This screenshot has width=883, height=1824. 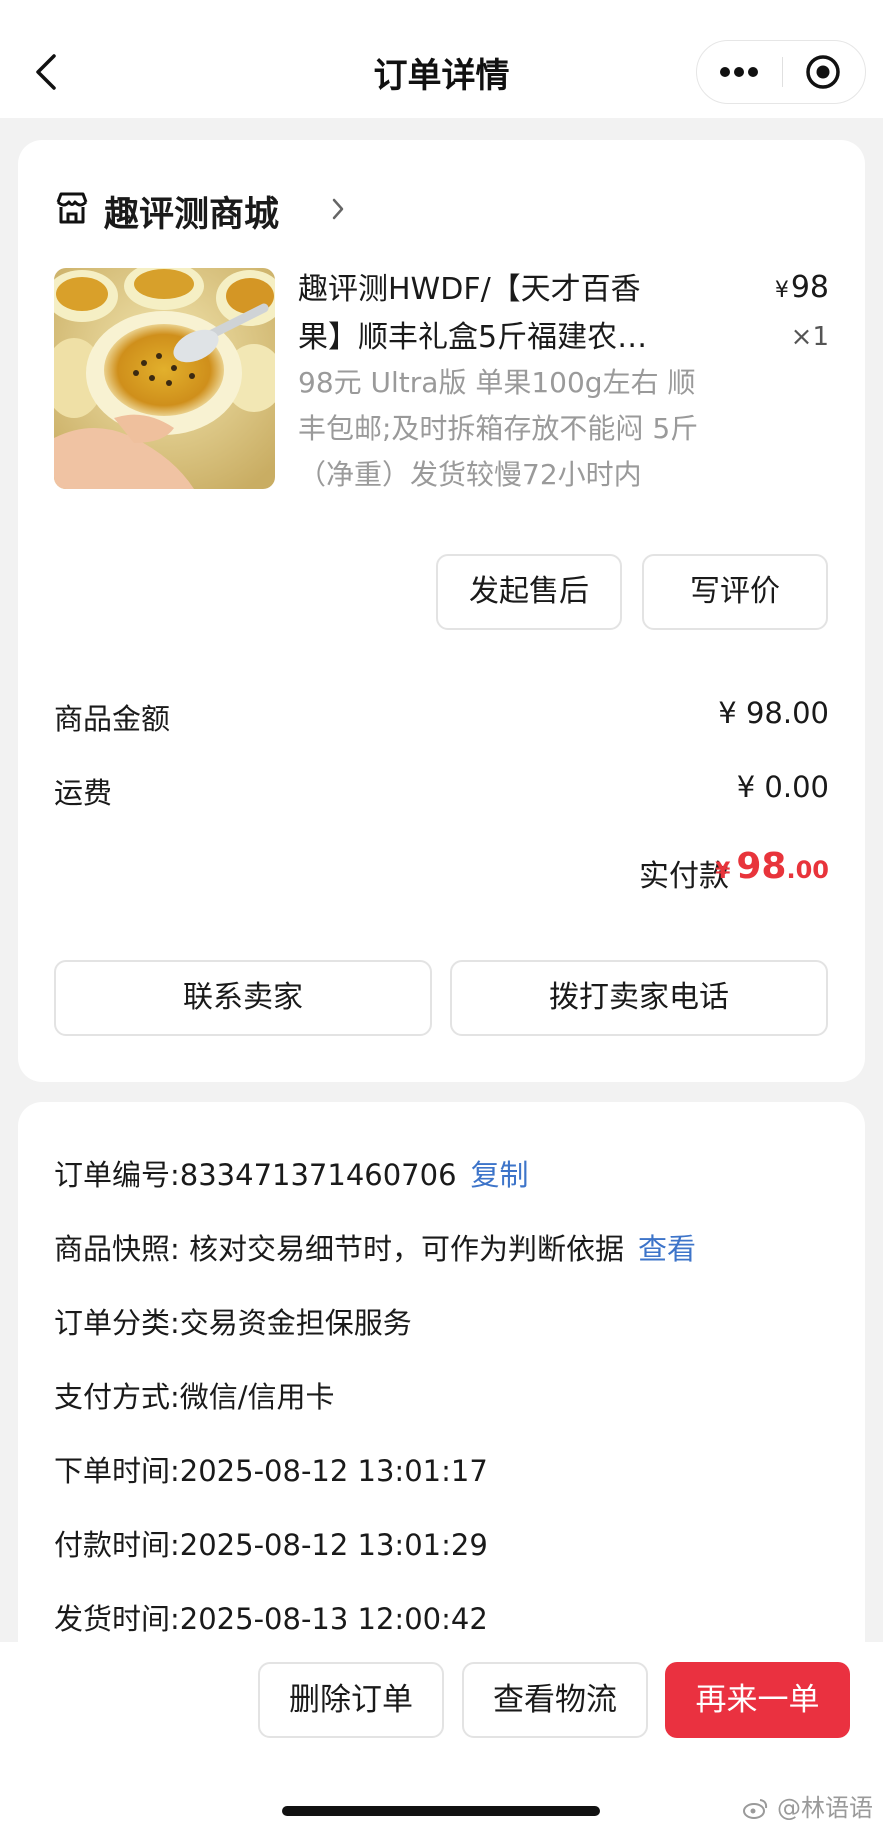 I want to click on delete-order-button: 删除订单, so click(x=351, y=1700).